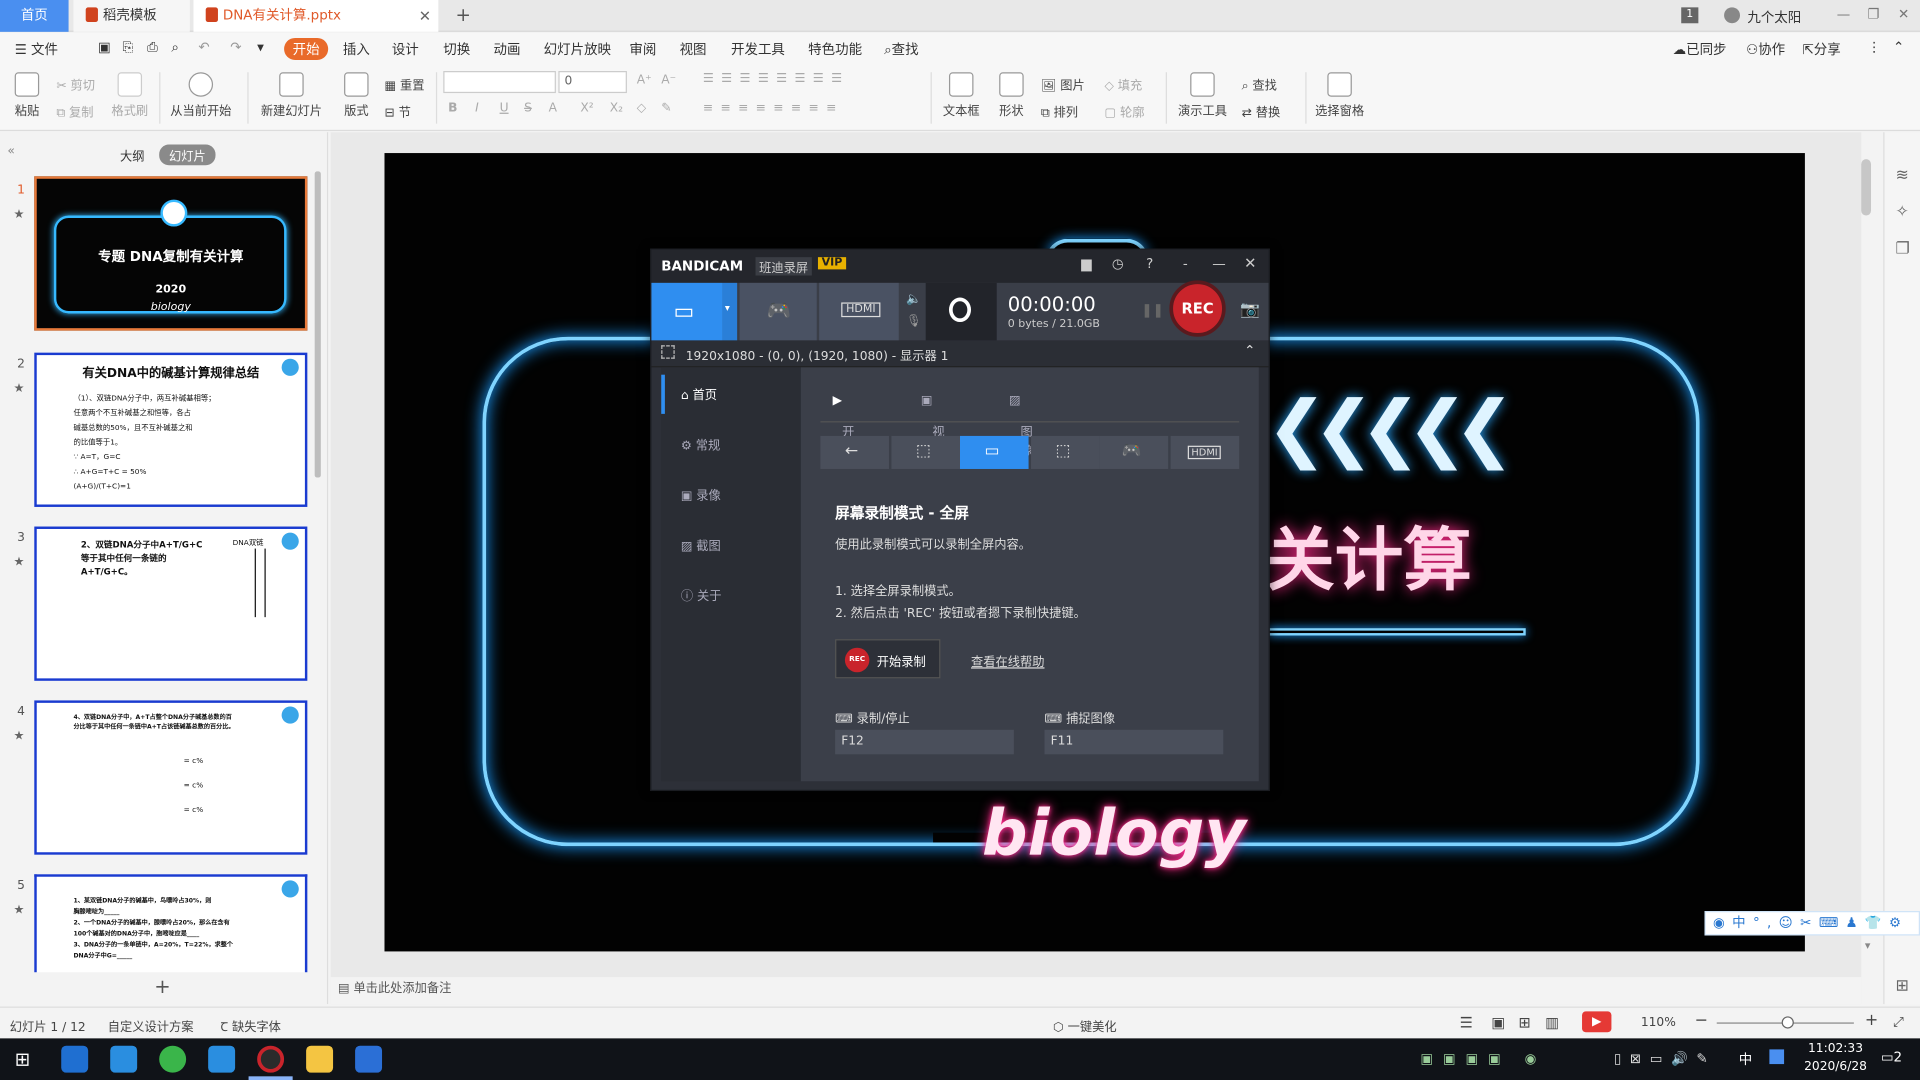 The image size is (1920, 1080). I want to click on arrange-button: ⧉ 排列, so click(1059, 111).